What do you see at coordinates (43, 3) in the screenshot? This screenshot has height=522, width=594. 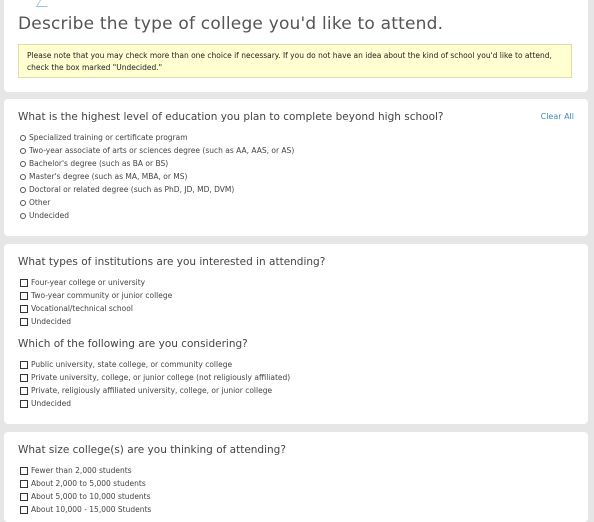 I see `corner-decoration` at bounding box center [43, 3].